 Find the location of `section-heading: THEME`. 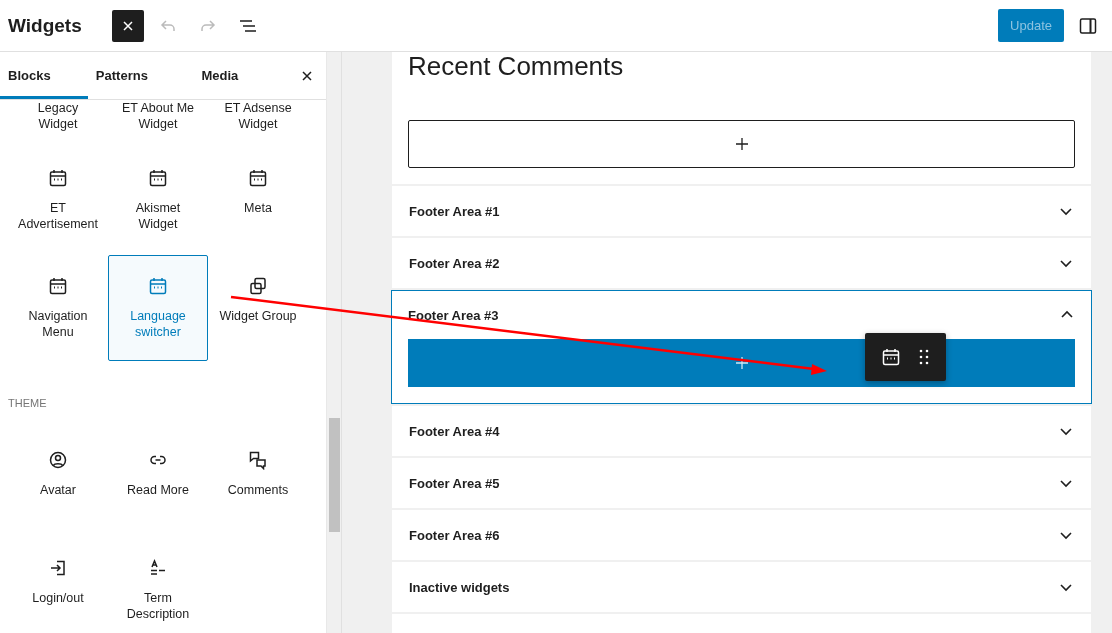

section-heading: THEME is located at coordinates (28, 403).